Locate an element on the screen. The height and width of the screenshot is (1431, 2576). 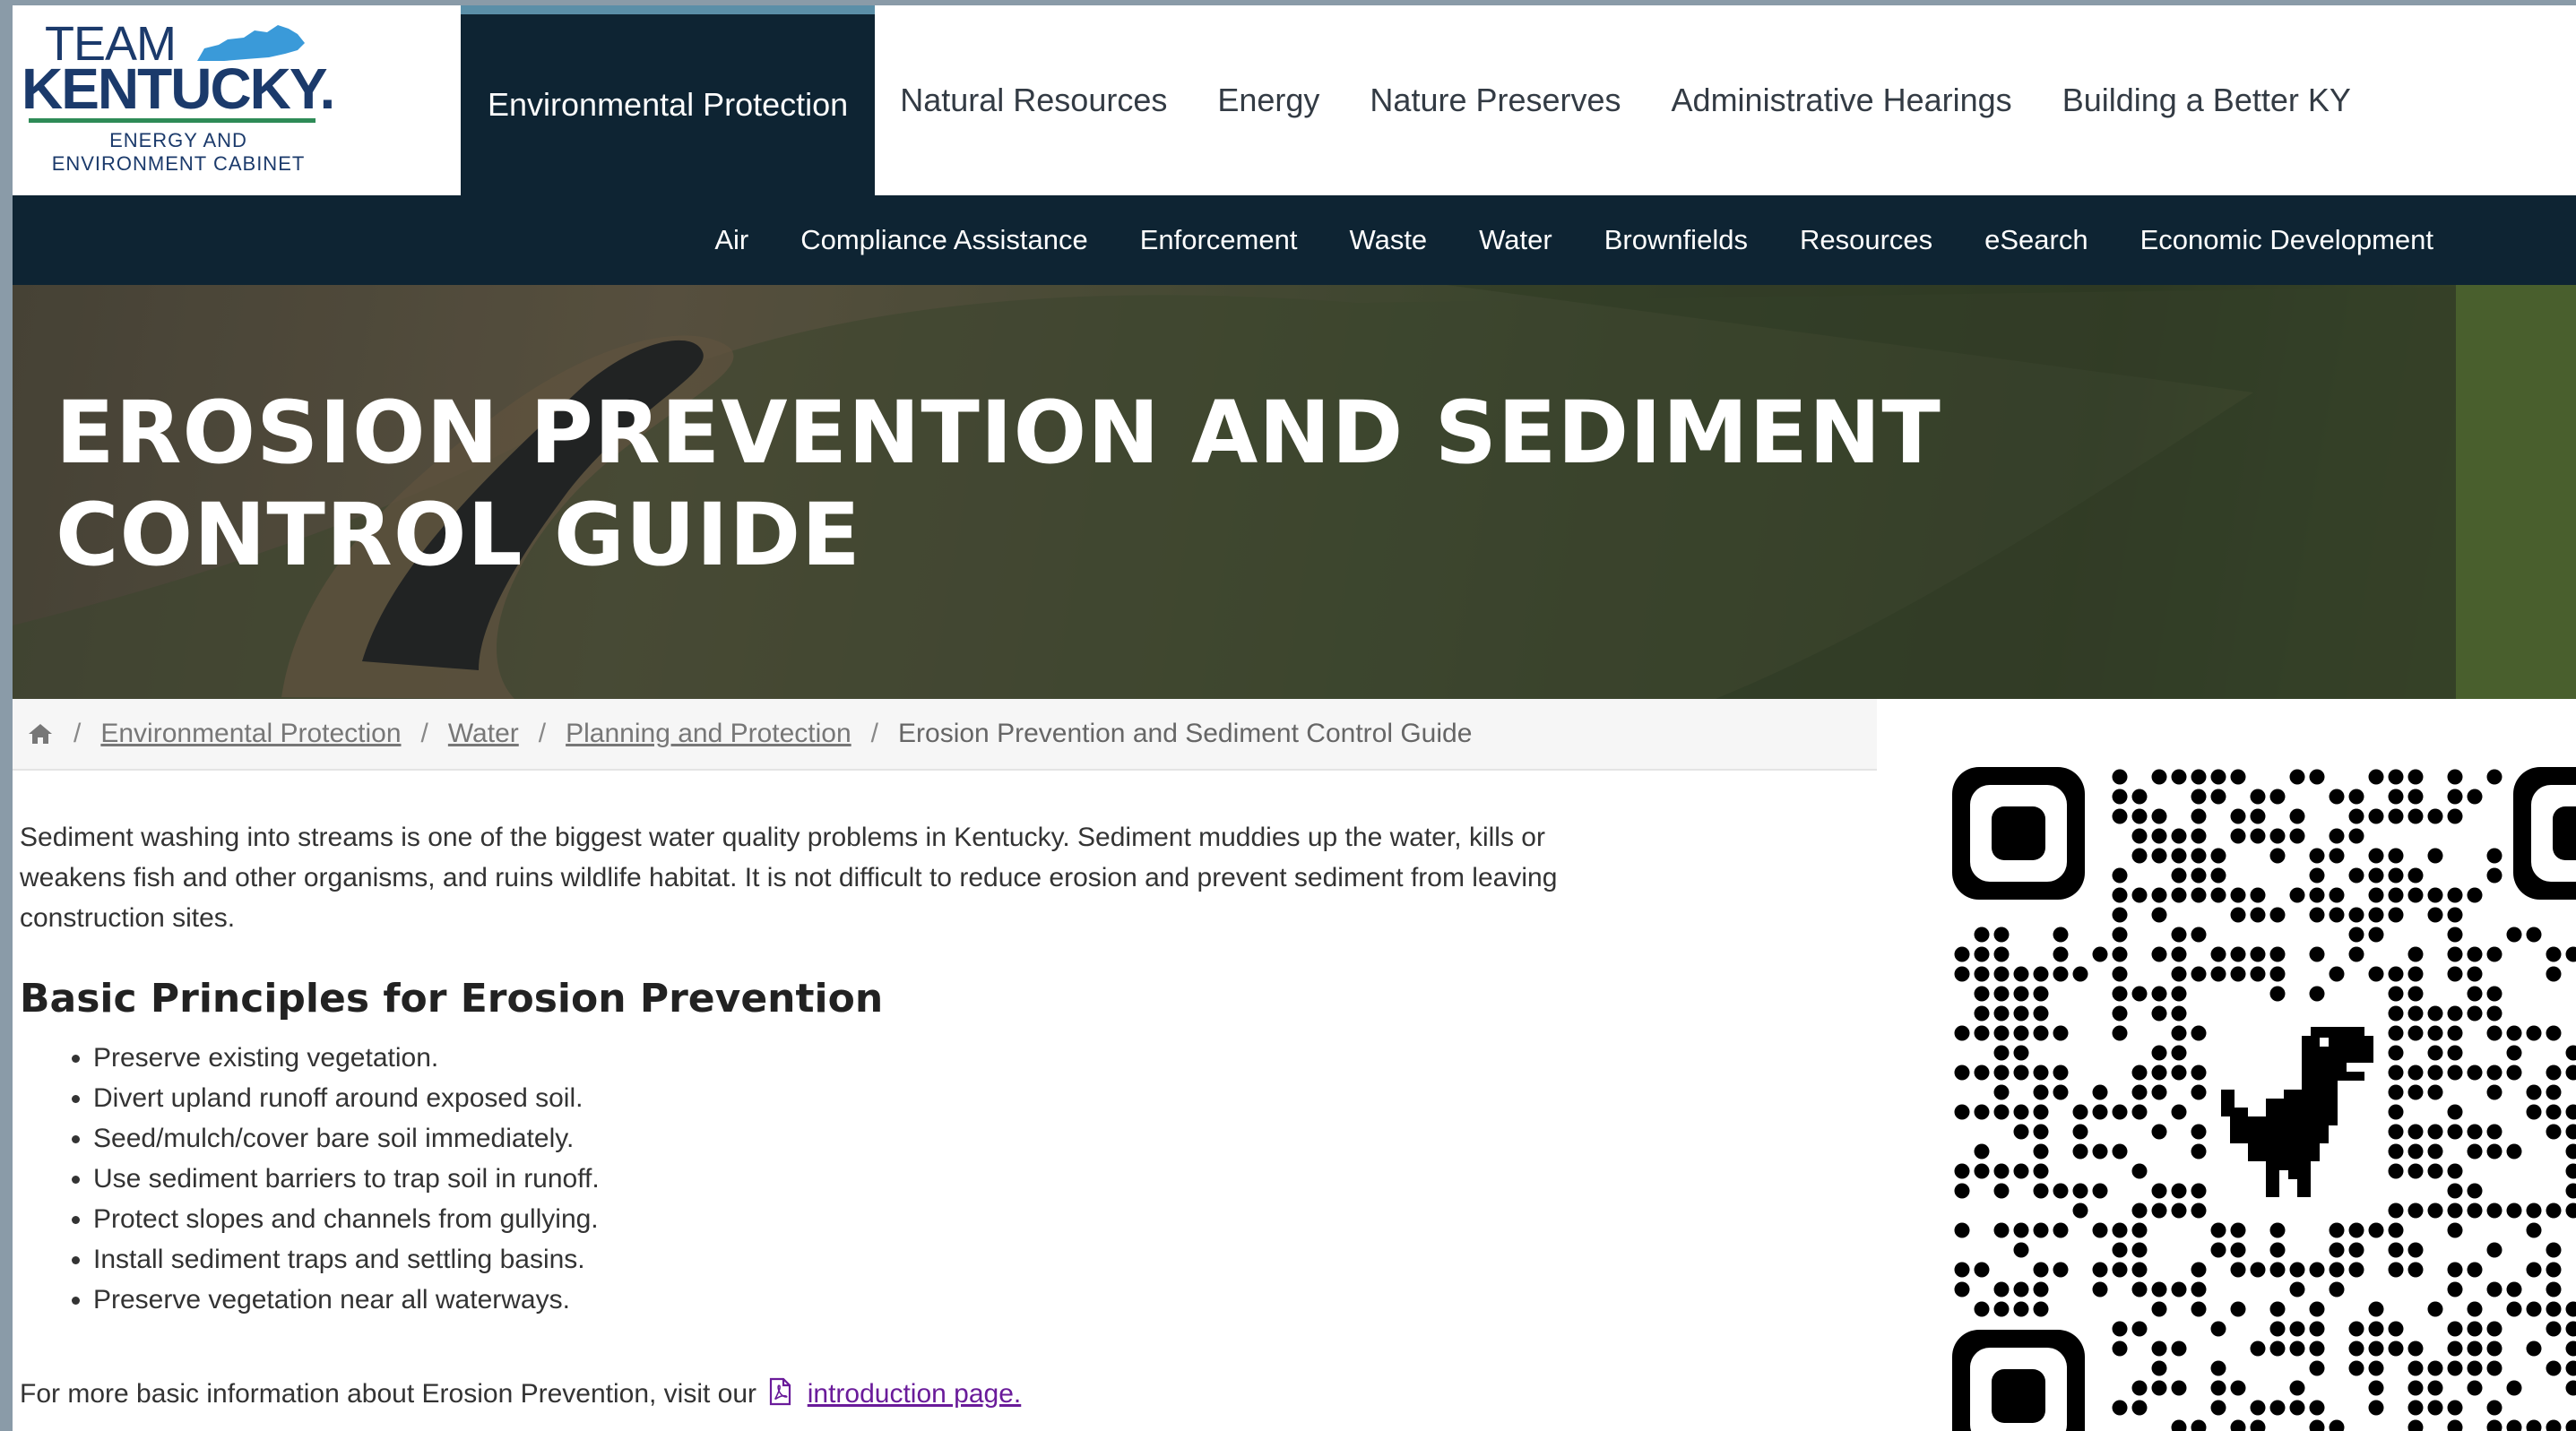
list-item: Seed/mulch/cover bare soil immediately. is located at coordinates (827, 1138).